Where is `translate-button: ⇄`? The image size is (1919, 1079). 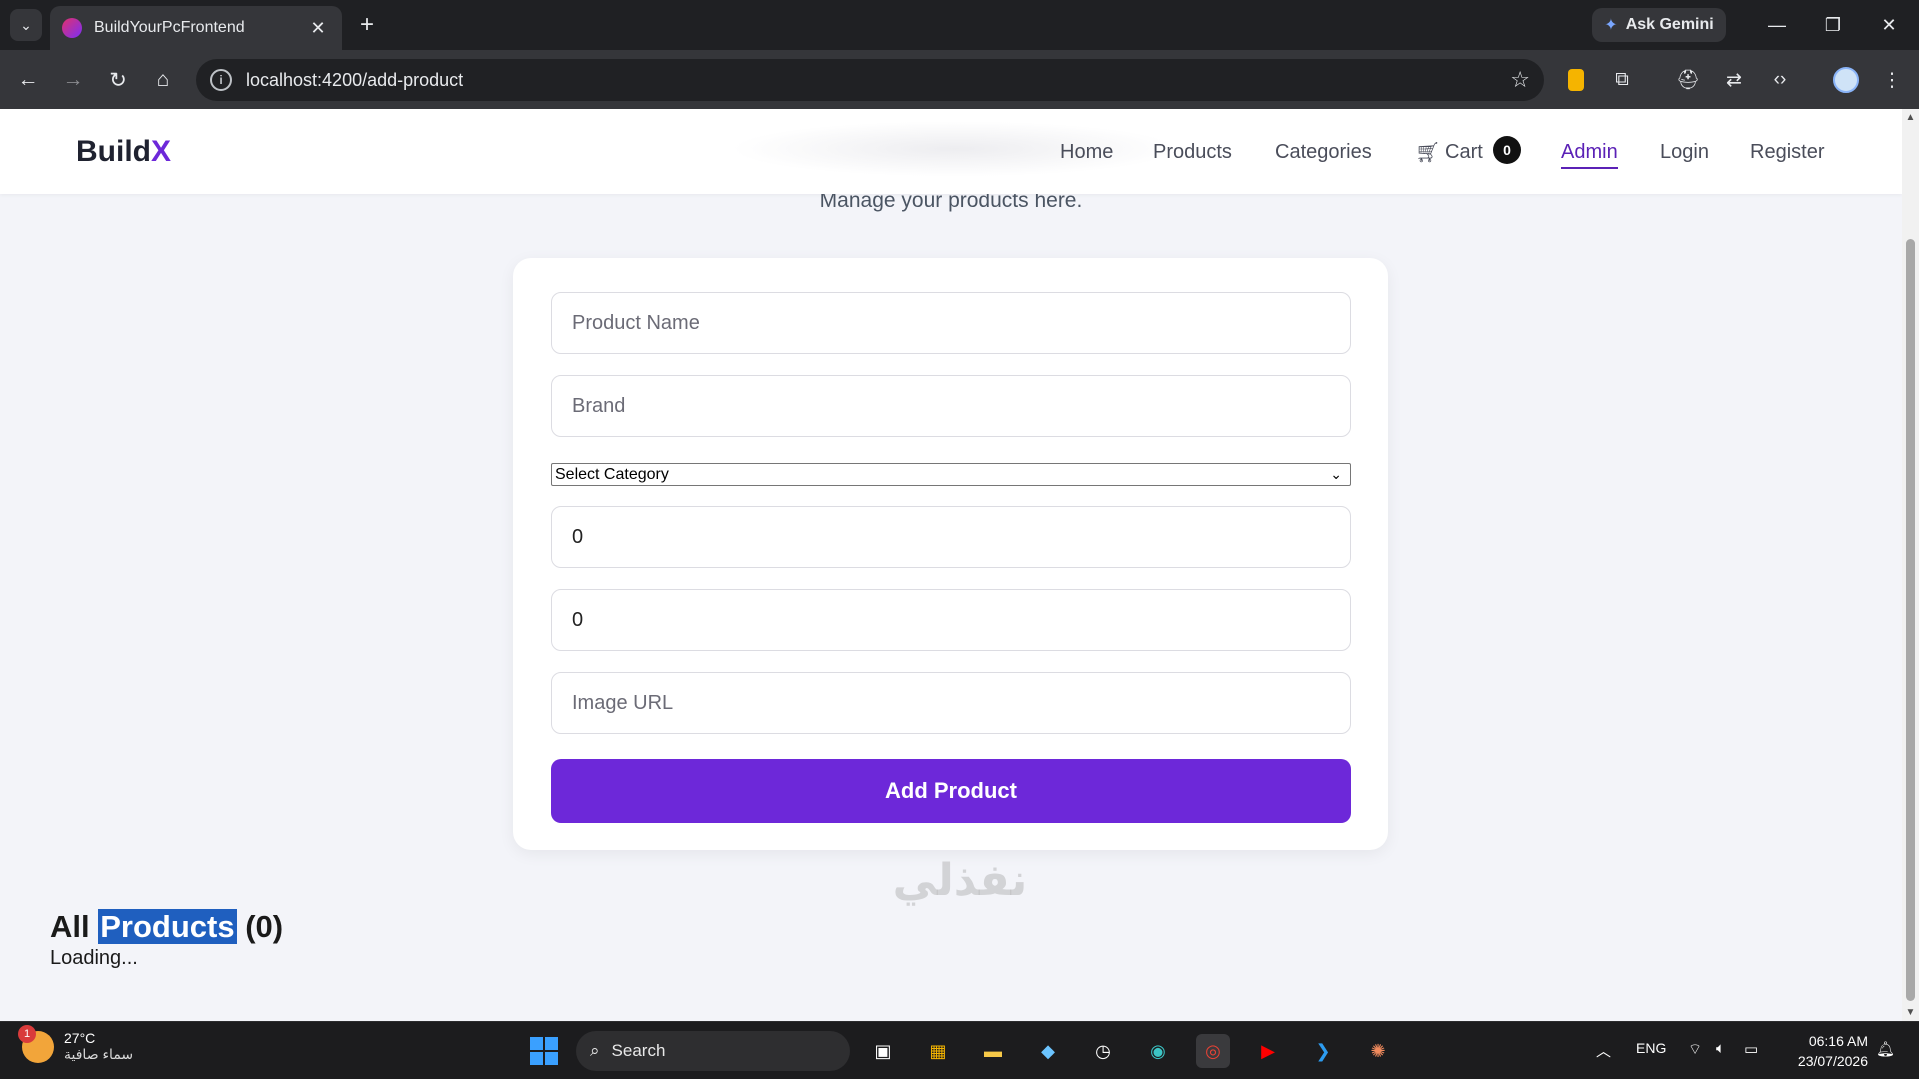
translate-button: ⇄ is located at coordinates (1734, 80).